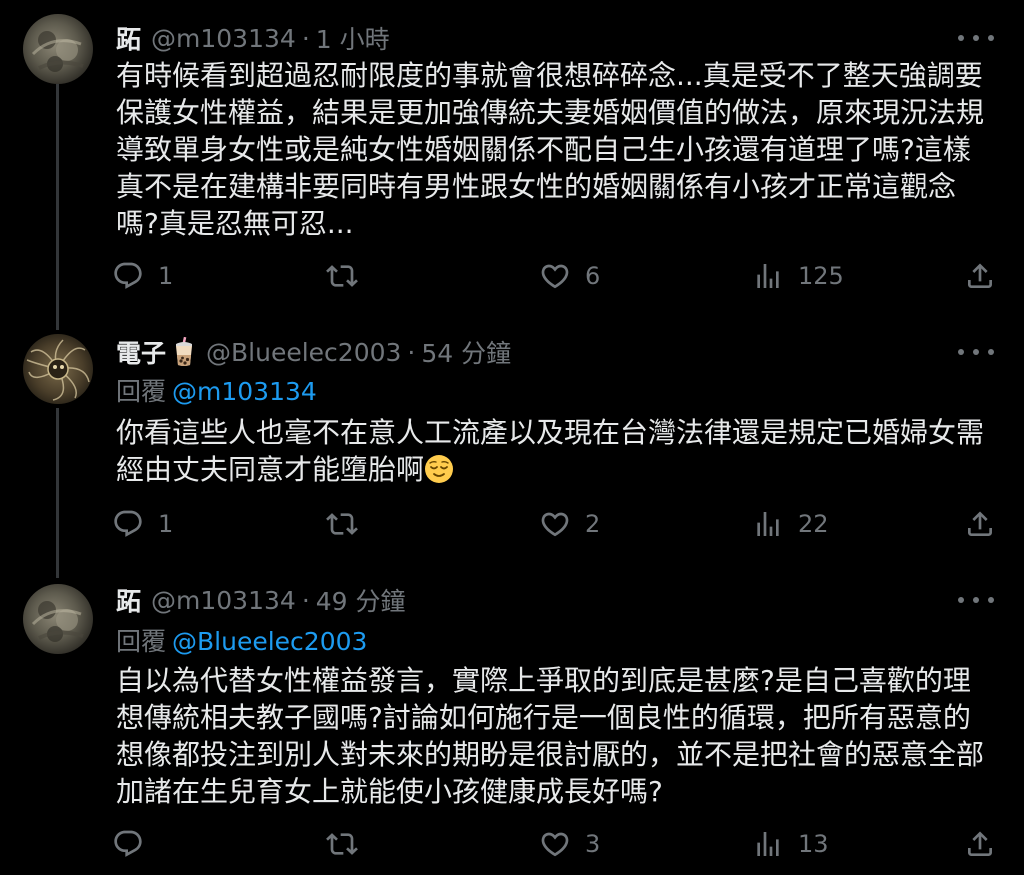  What do you see at coordinates (821, 276) in the screenshot?
I see `view-count: 125` at bounding box center [821, 276].